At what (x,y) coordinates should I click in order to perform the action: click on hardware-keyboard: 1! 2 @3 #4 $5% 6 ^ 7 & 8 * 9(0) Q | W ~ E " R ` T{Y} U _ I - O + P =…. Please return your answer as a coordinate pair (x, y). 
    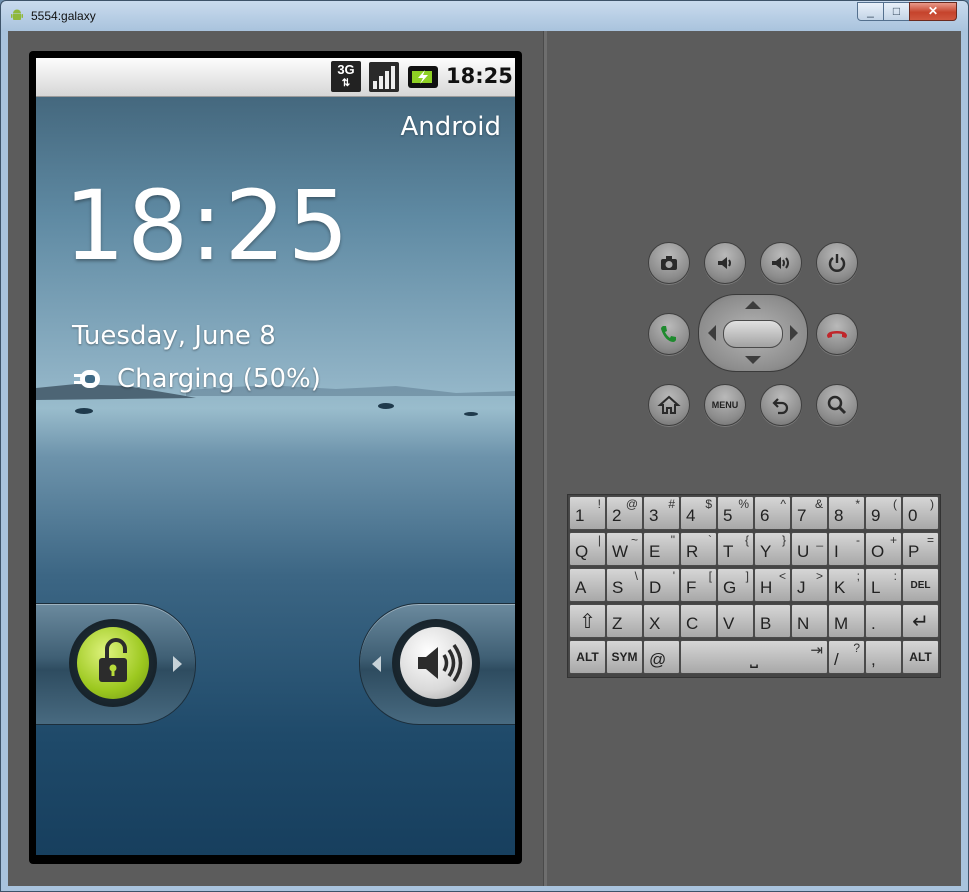
    Looking at the image, I should click on (754, 586).